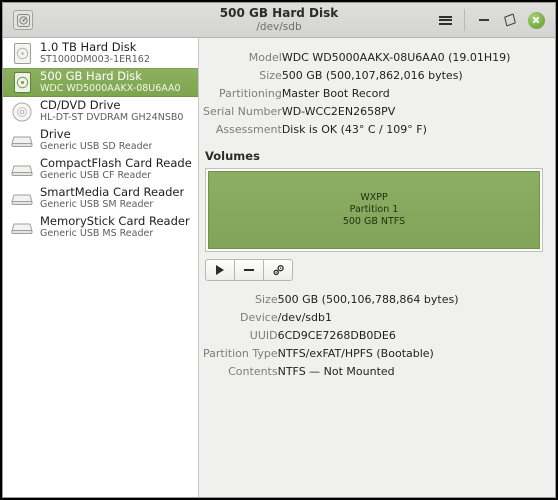 This screenshot has width=558, height=500. Describe the element at coordinates (396, 57) in the screenshot. I see `property-value: WDC WD5000AAKX-08U6AA0 (19.01H19)` at that location.